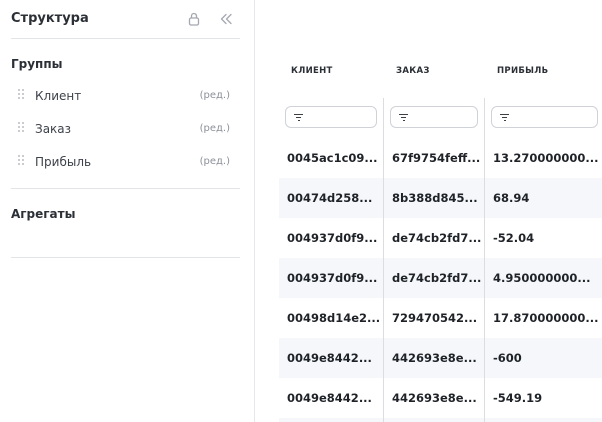 The image size is (602, 422). Describe the element at coordinates (331, 117) in the screenshot. I see `filter-input-client` at that location.